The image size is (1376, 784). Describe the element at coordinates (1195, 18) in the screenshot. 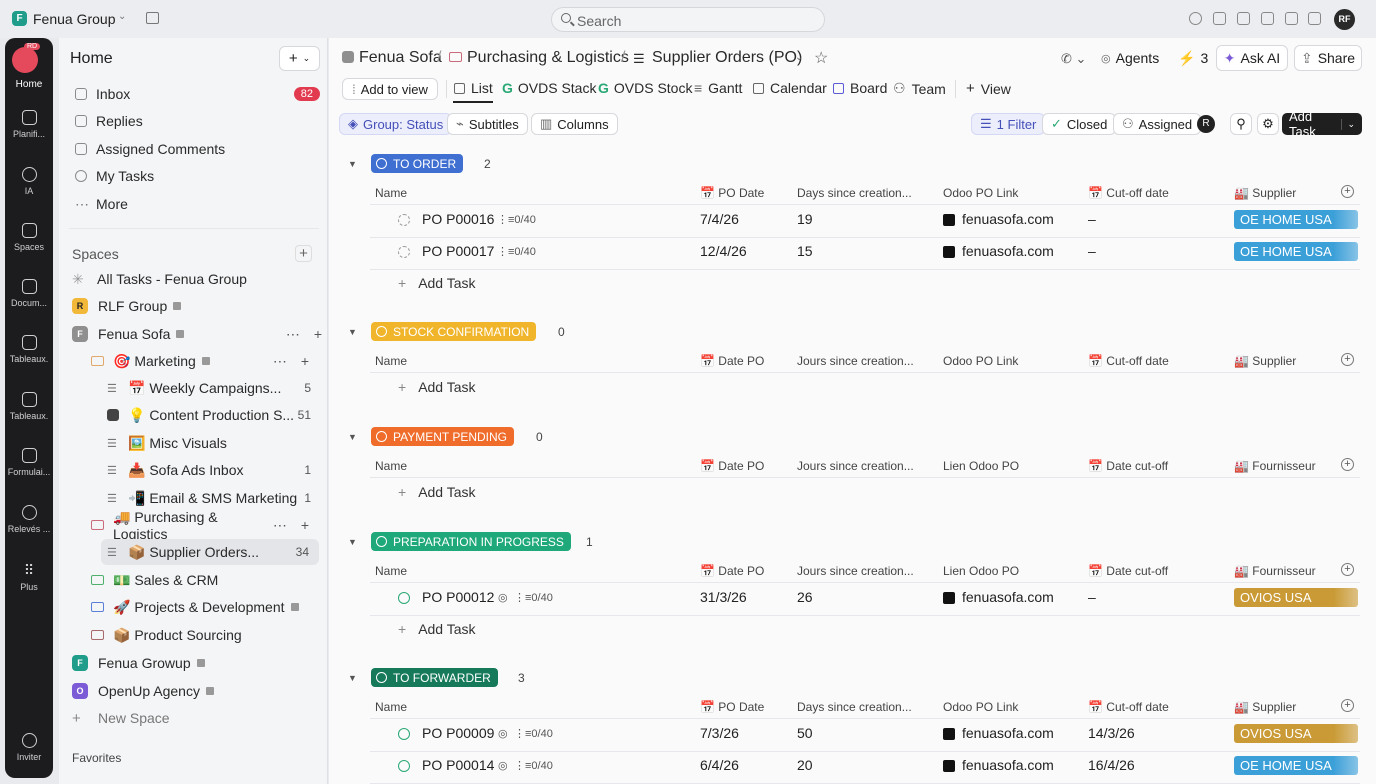

I see `check-icon` at that location.